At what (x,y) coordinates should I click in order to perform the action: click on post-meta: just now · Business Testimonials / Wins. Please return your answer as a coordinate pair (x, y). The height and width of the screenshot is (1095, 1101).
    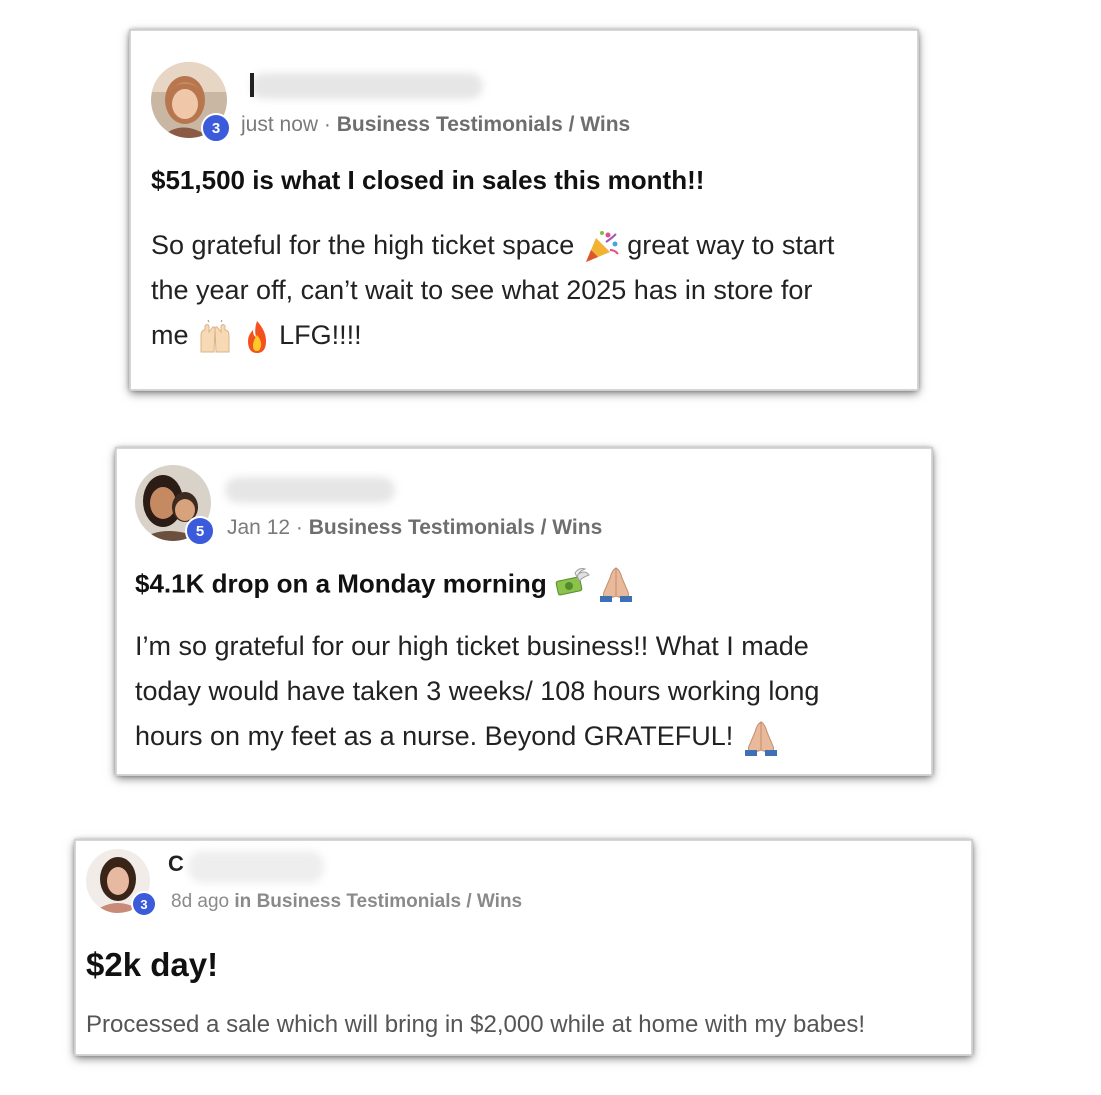
    Looking at the image, I should click on (435, 125).